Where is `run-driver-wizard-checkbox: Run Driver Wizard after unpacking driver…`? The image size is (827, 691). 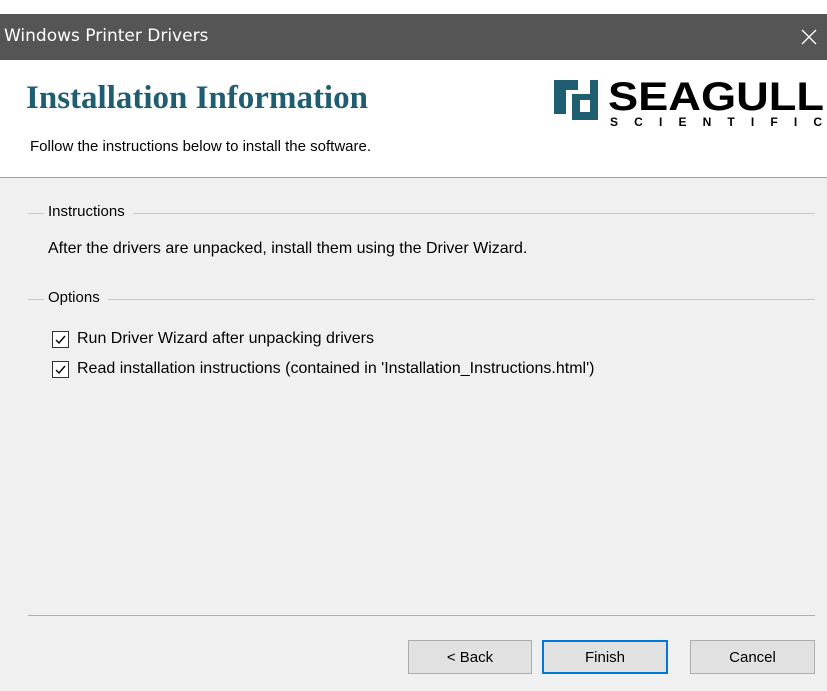 run-driver-wizard-checkbox: Run Driver Wizard after unpacking driver… is located at coordinates (213, 339).